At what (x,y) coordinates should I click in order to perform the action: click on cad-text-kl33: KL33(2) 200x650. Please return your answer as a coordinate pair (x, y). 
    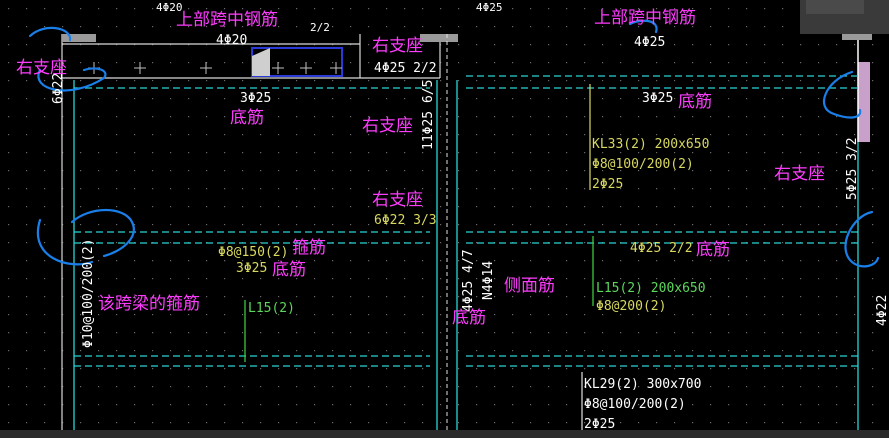
    Looking at the image, I should click on (651, 144).